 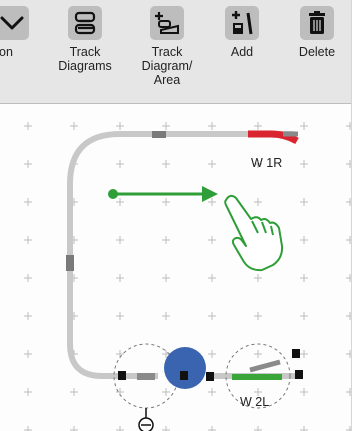 What do you see at coordinates (167, 23) in the screenshot?
I see `track-diagram-area-icon` at bounding box center [167, 23].